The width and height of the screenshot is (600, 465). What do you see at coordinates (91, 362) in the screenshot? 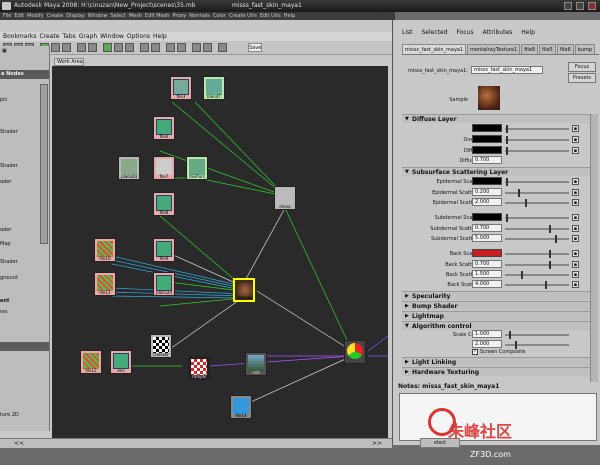
I see `node-file12: file12` at bounding box center [91, 362].